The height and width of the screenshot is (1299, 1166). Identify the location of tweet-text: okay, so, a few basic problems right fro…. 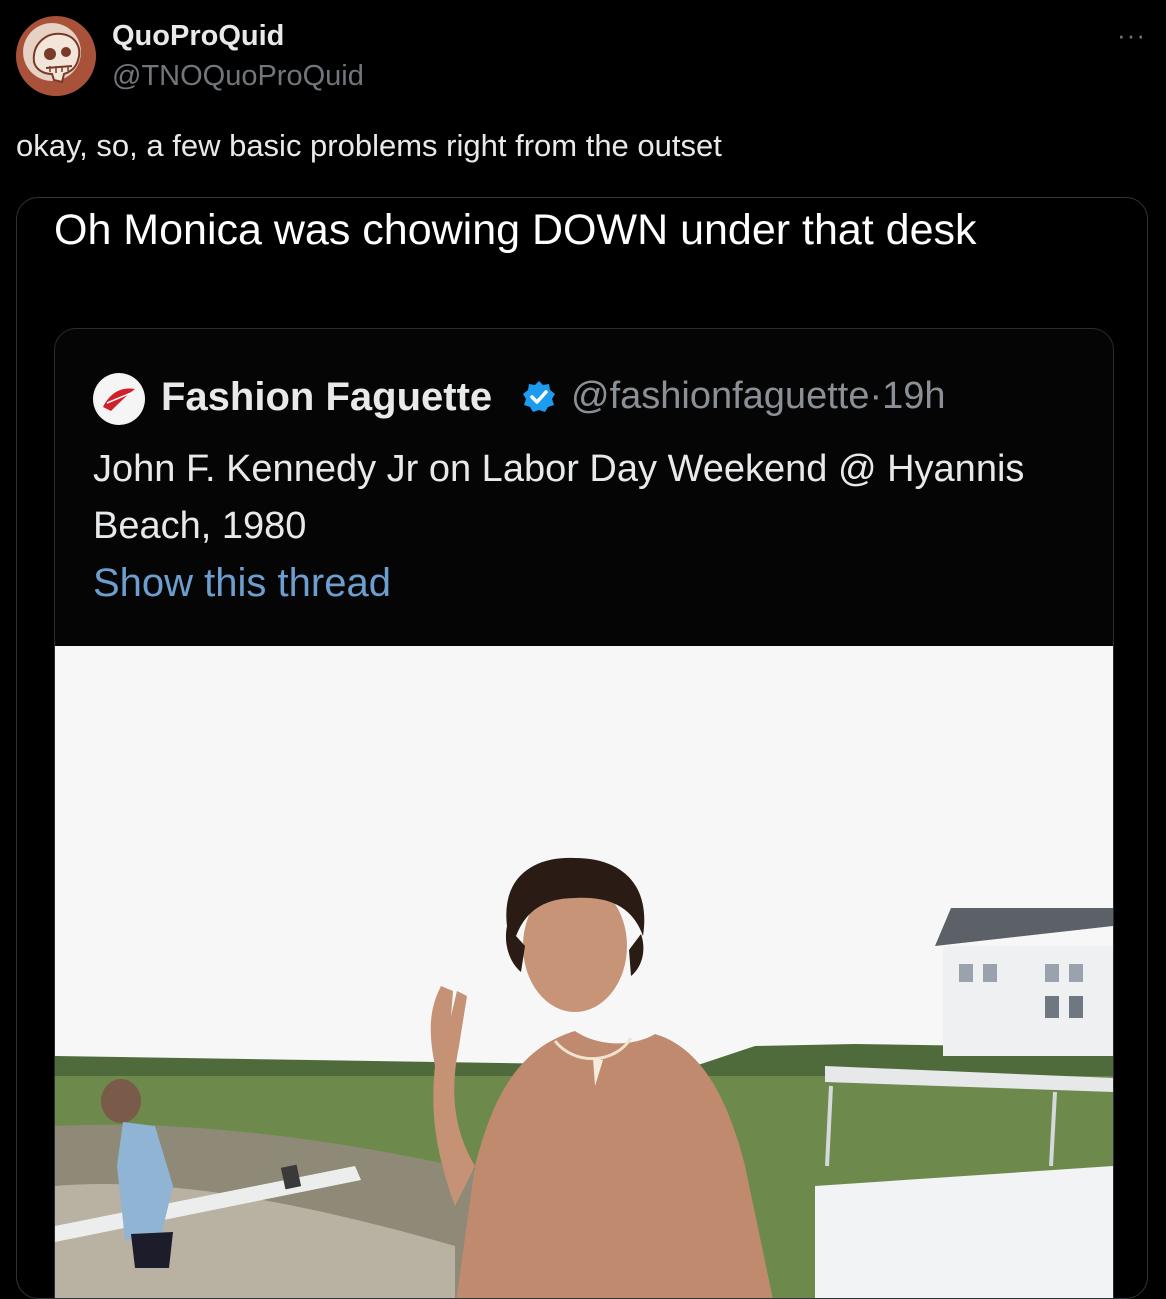
(369, 145).